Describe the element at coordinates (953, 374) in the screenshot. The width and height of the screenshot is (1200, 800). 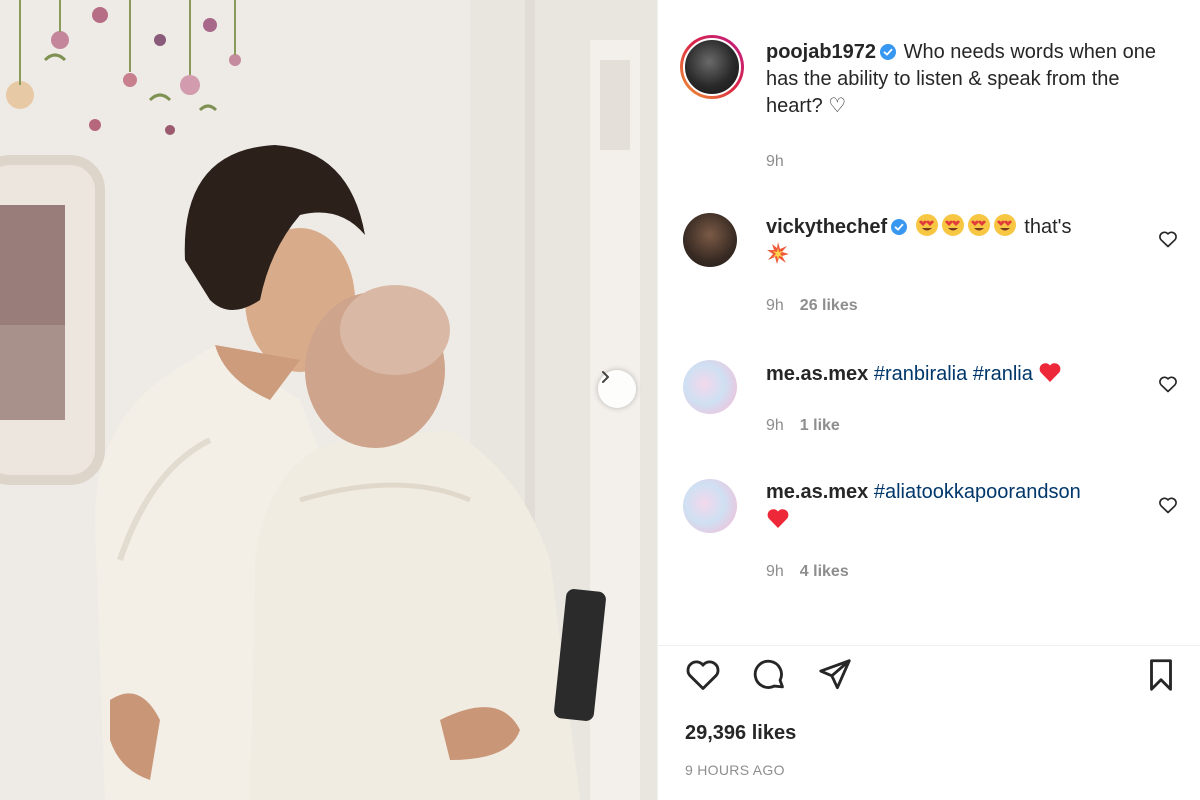
I see `comment-hashtags: #ranbiralia #ranlia` at that location.